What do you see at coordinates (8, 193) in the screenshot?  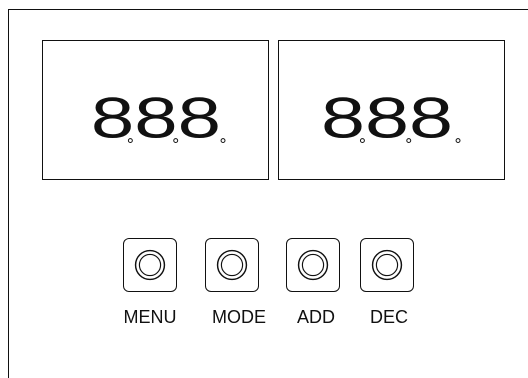 I see `panel-border-left` at bounding box center [8, 193].